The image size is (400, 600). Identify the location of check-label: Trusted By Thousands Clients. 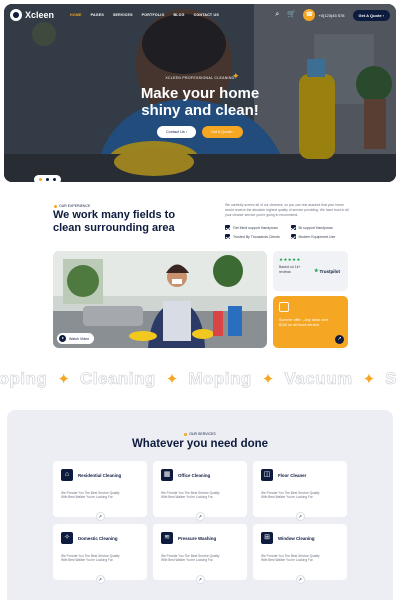
(256, 236).